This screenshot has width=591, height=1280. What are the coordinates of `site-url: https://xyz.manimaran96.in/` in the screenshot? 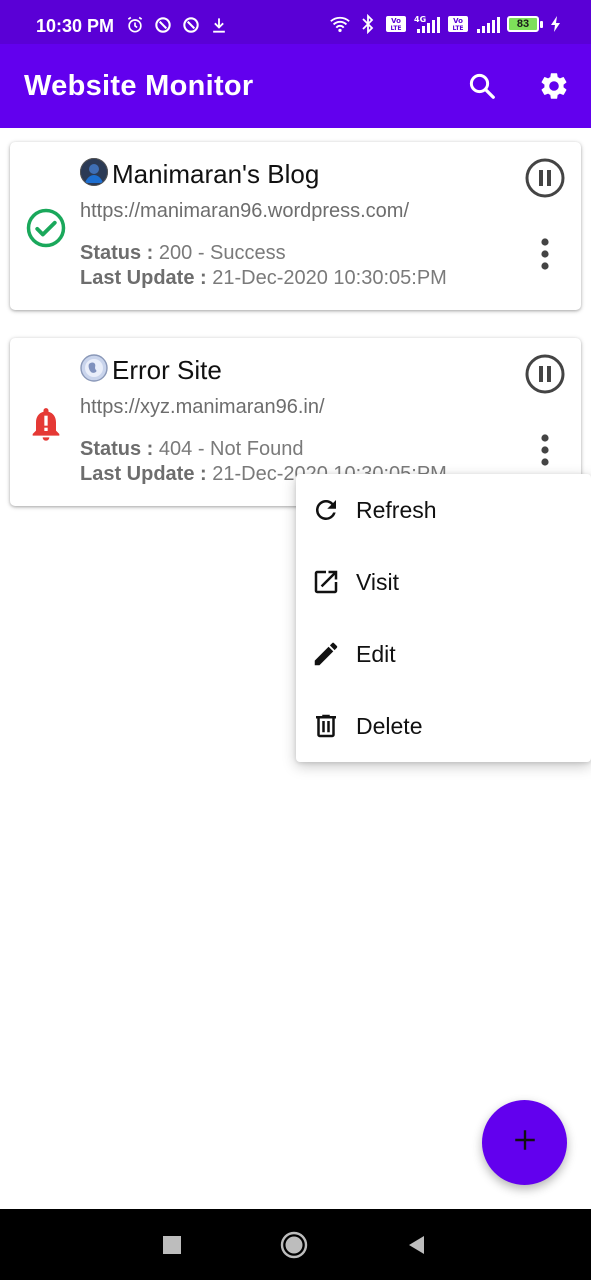 It's located at (202, 407).